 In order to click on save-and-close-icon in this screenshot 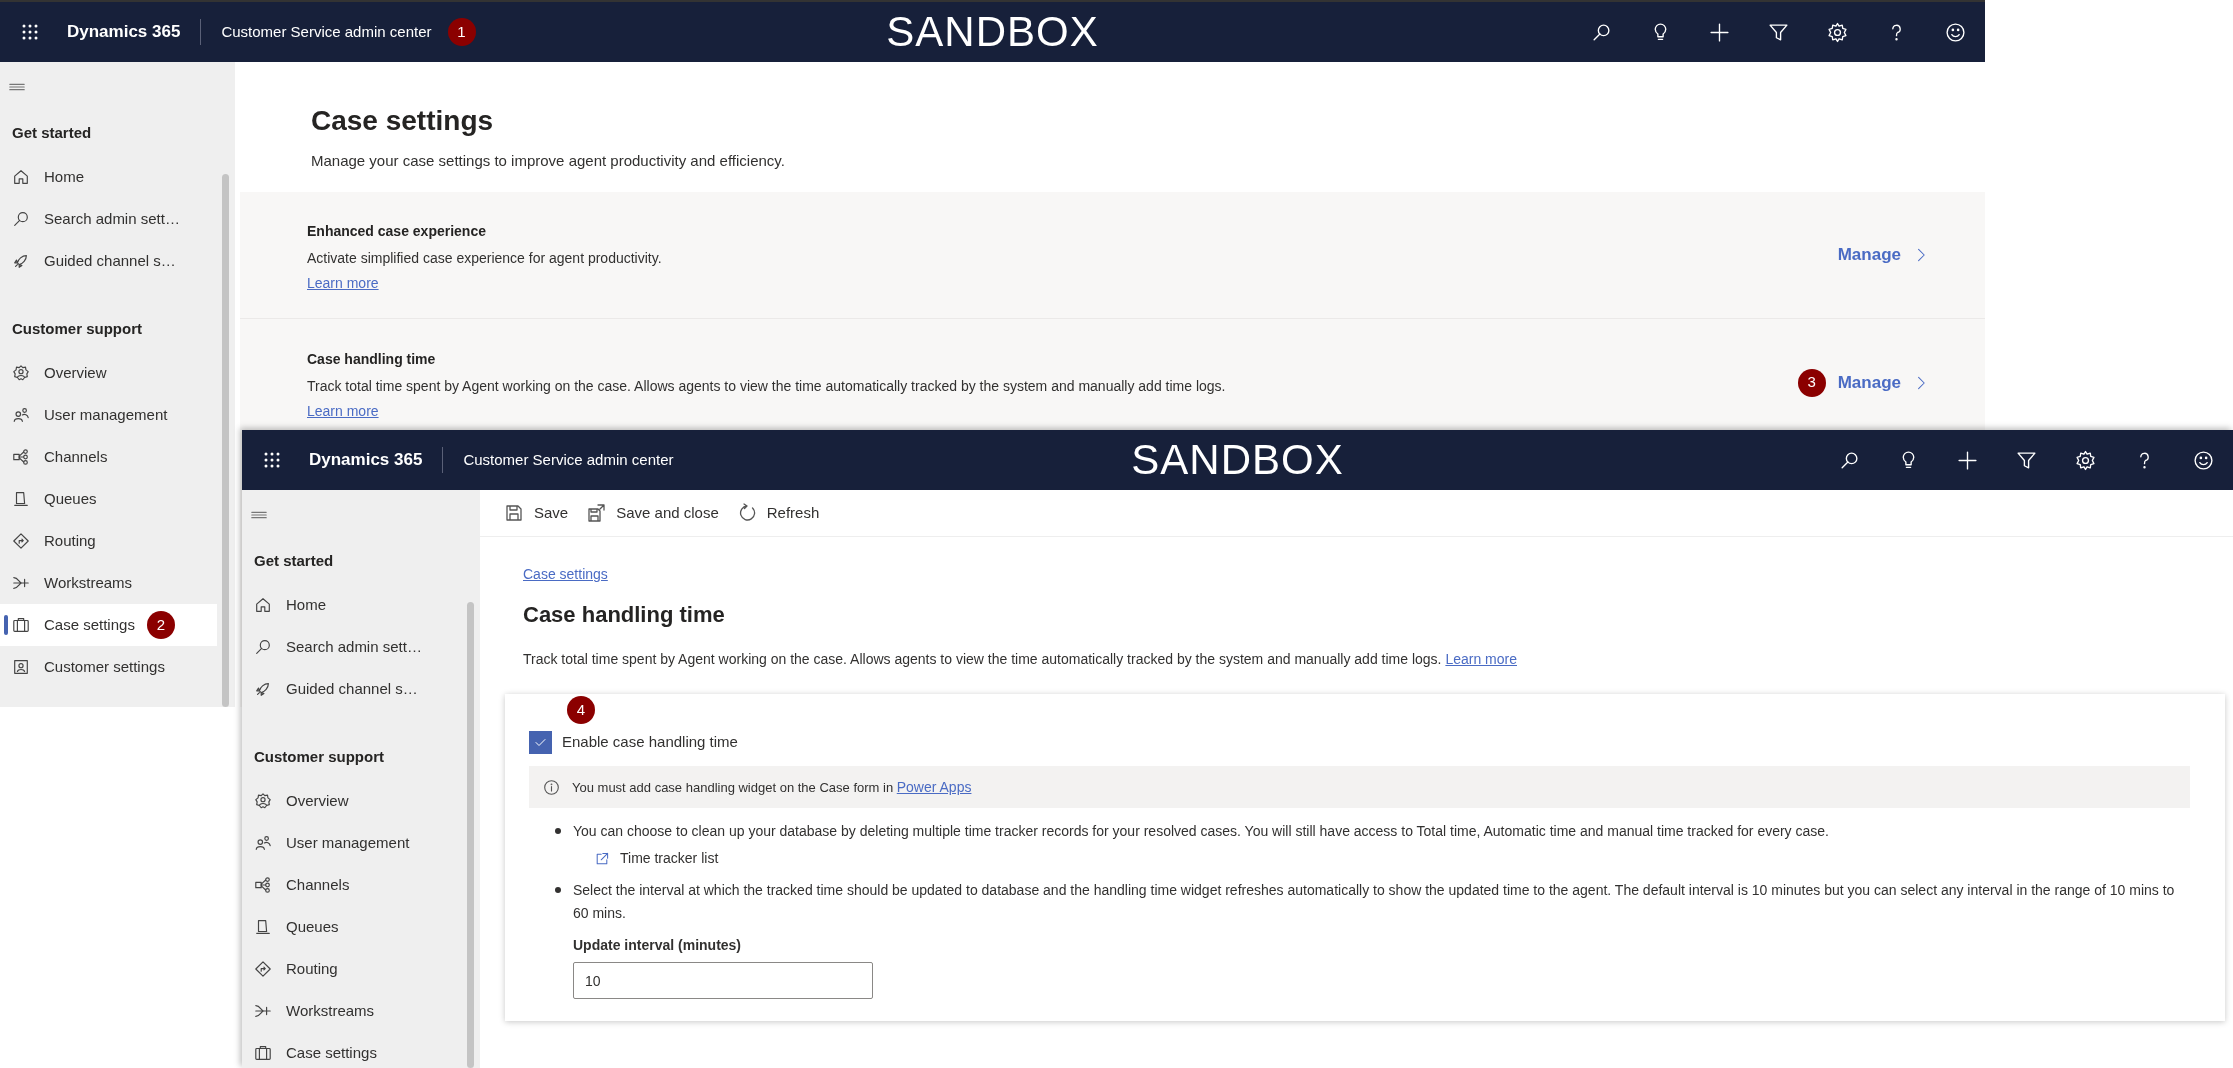, I will do `click(596, 513)`.